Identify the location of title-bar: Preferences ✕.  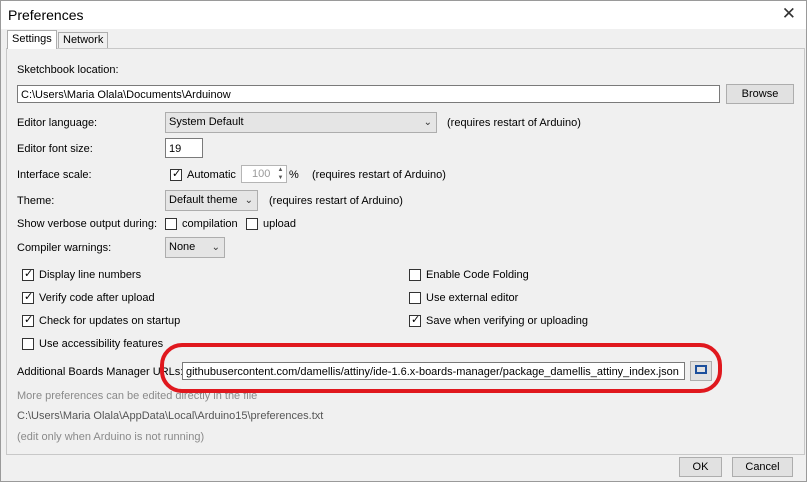
(403, 15).